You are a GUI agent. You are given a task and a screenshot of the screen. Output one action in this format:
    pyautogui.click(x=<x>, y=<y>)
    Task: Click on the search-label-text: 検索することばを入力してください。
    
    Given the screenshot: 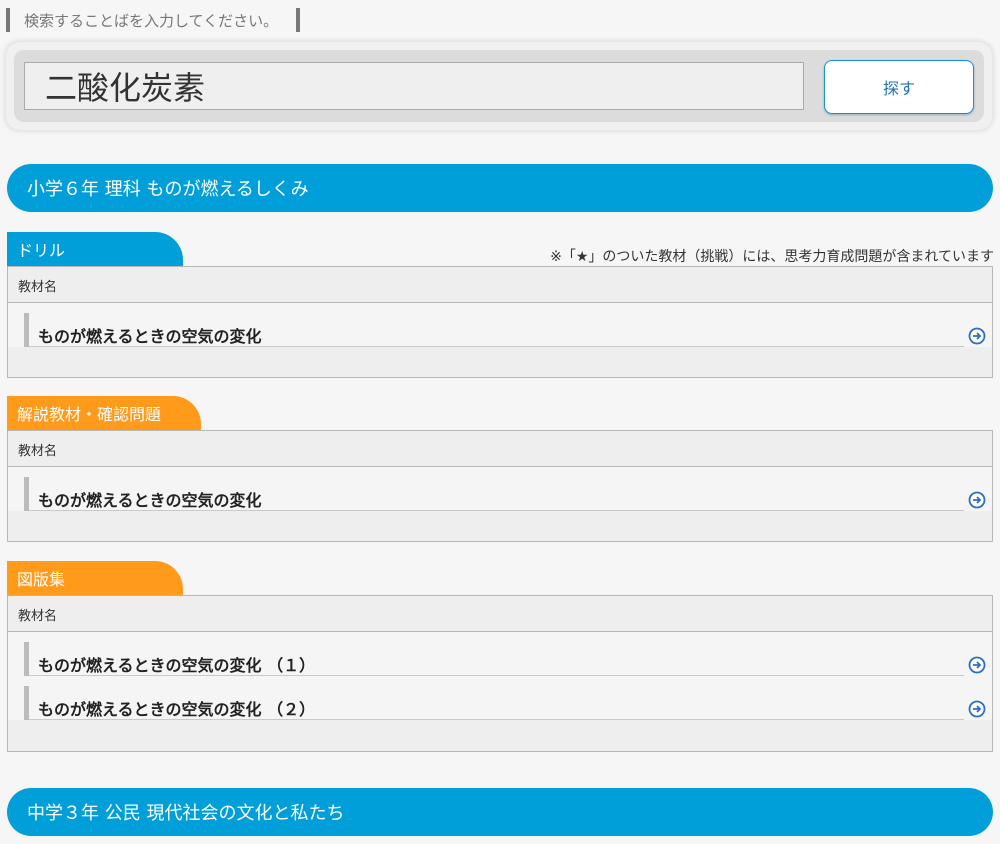 What is the action you would take?
    pyautogui.click(x=151, y=20)
    